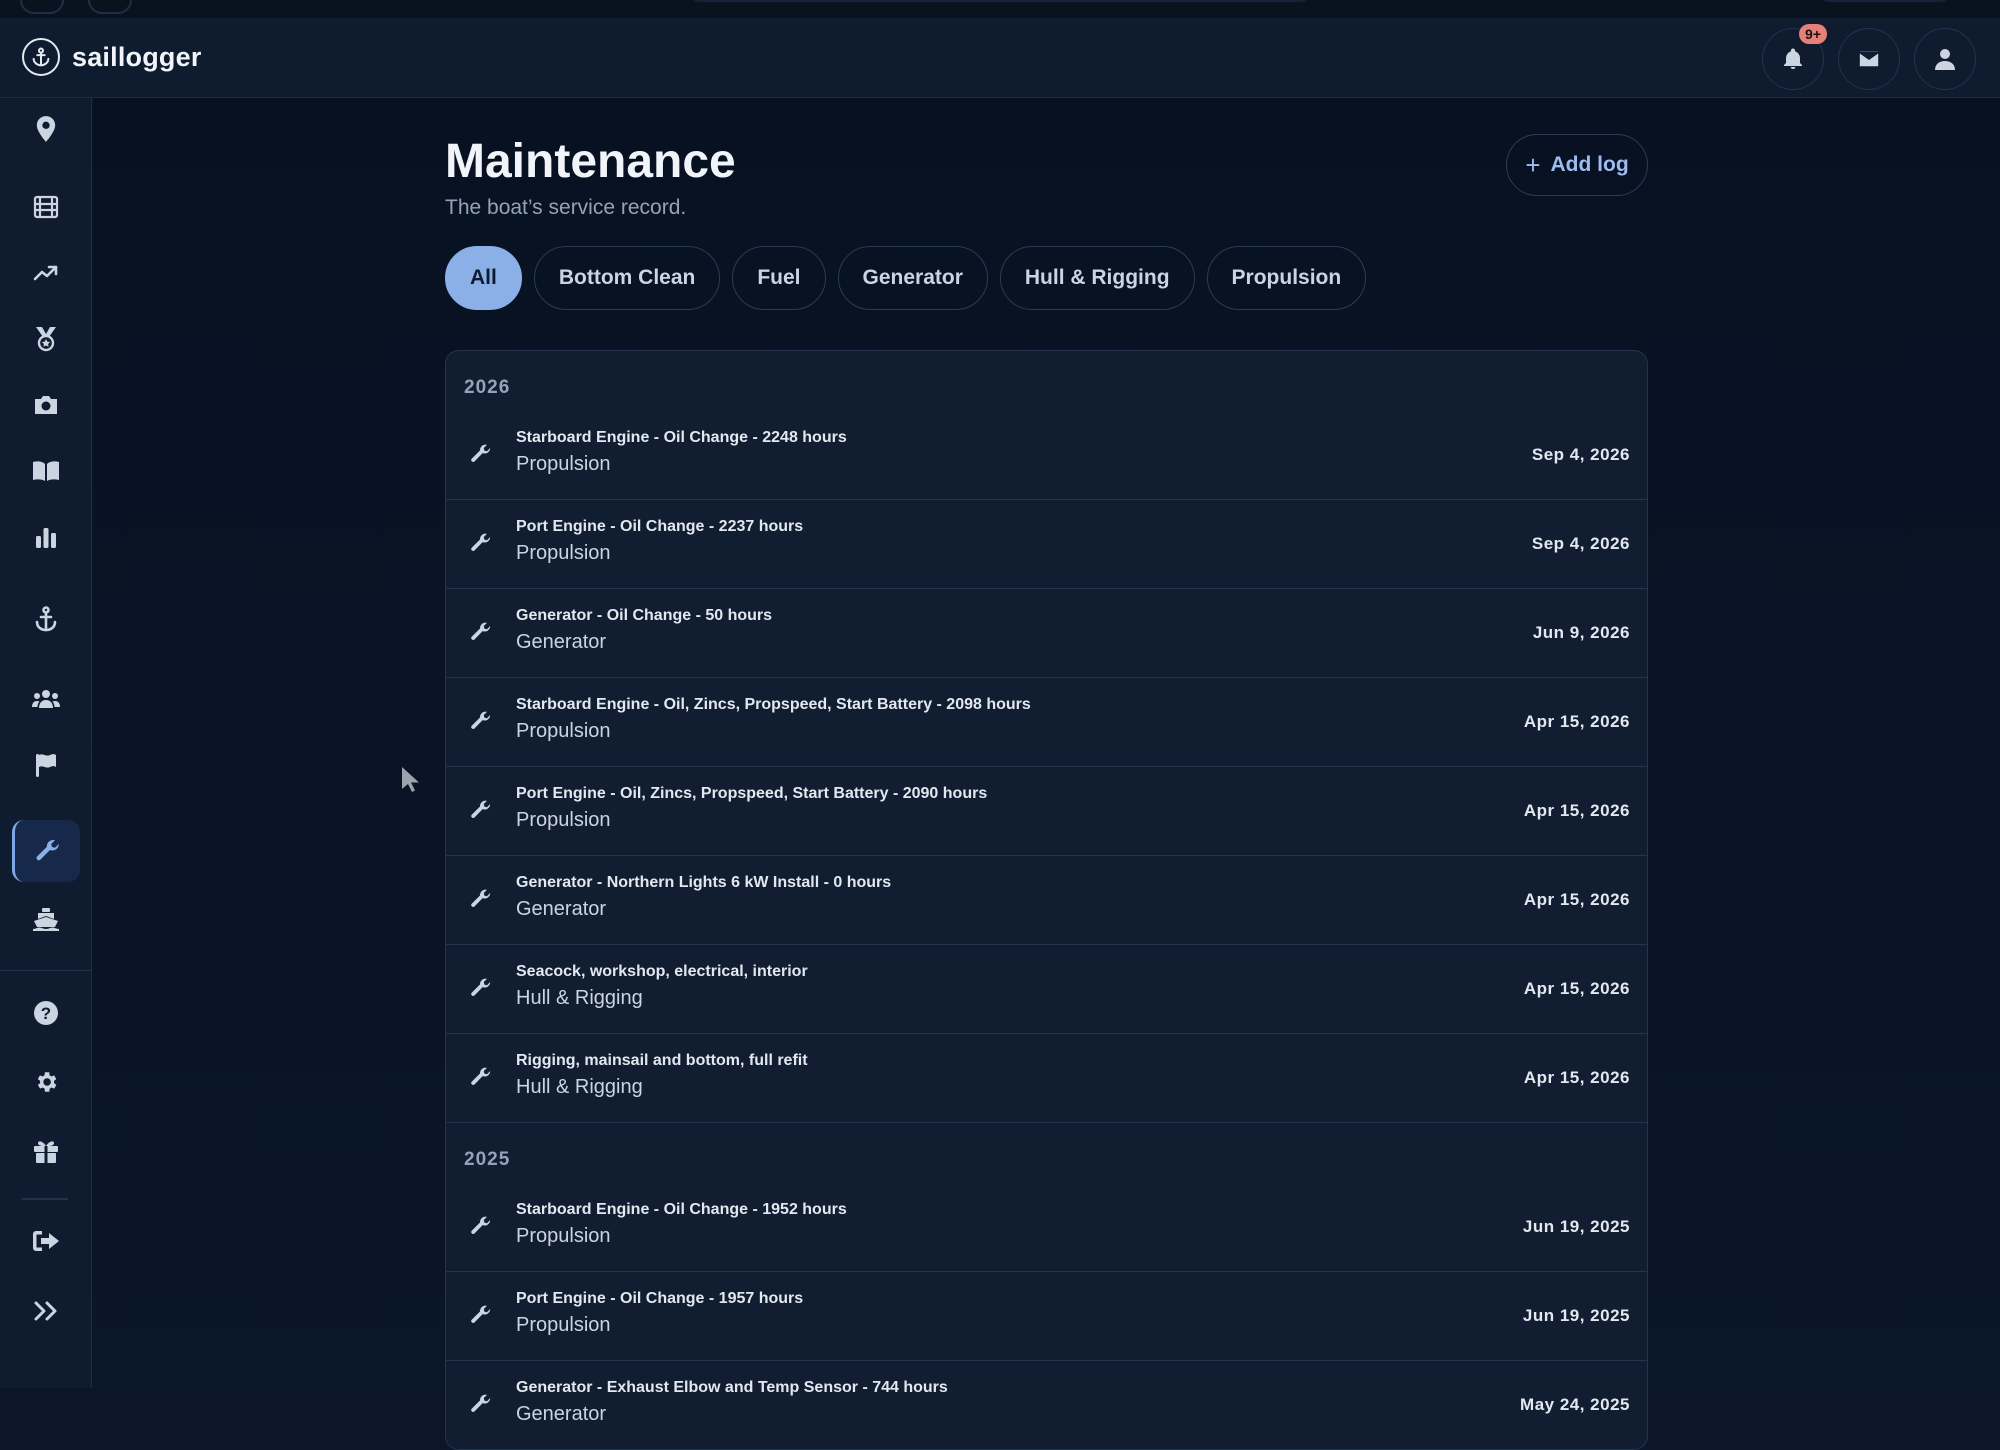 This screenshot has height=1450, width=2000. I want to click on film-icon, so click(46, 207).